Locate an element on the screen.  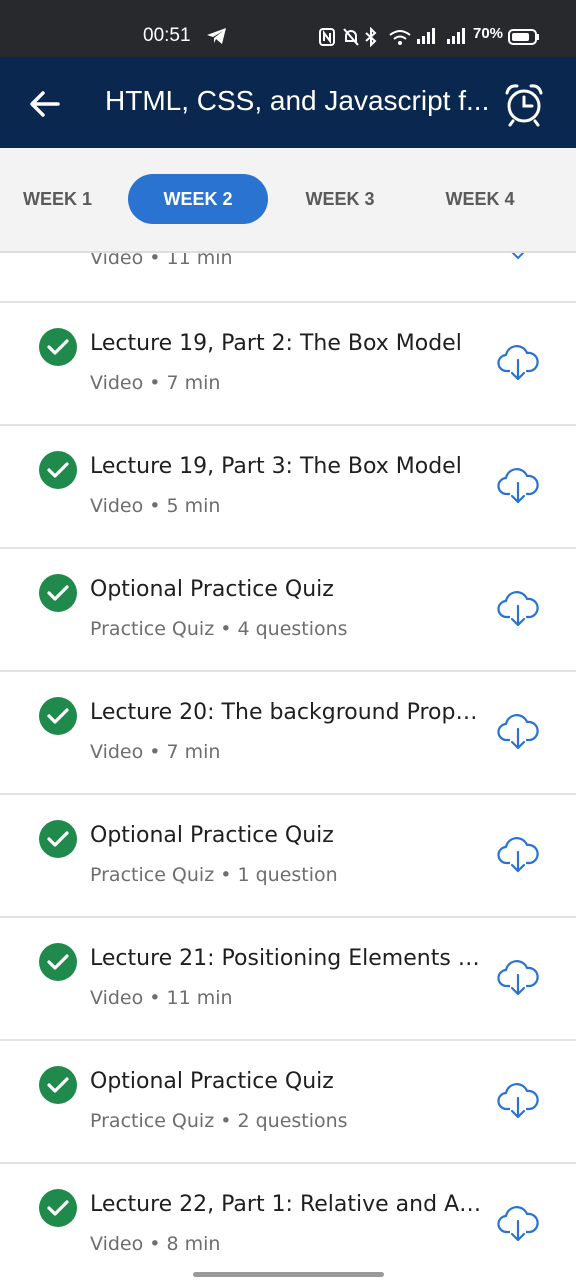
item-meta: Practice Quiz • 1 question is located at coordinates (214, 875).